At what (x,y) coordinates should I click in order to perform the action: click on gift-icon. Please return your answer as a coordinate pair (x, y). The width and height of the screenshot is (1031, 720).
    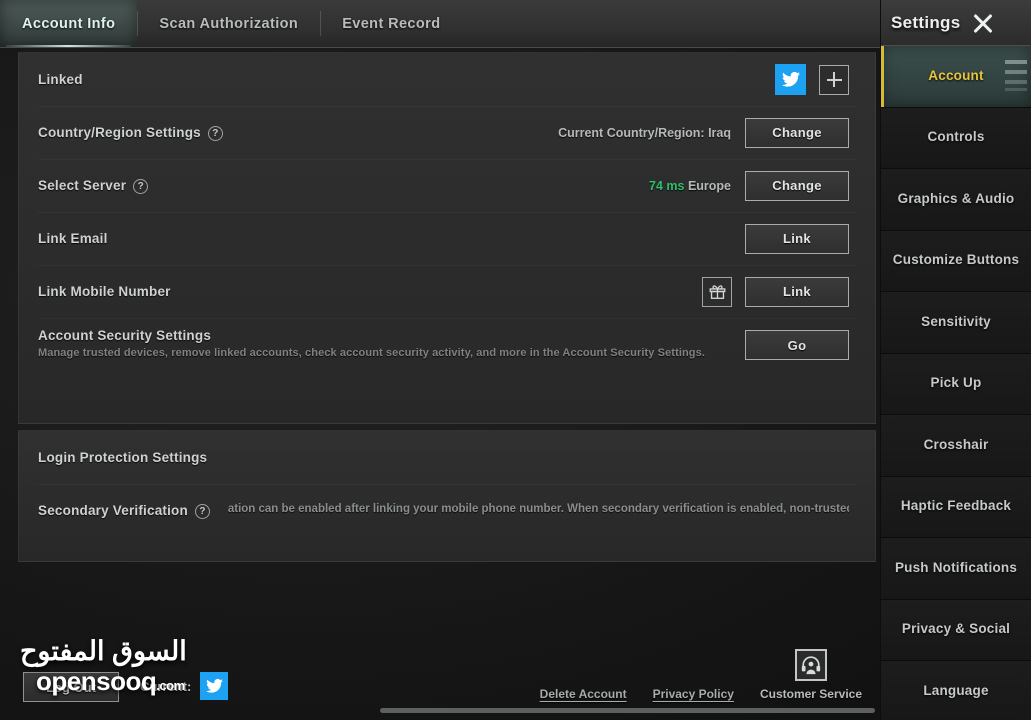
    Looking at the image, I should click on (717, 291).